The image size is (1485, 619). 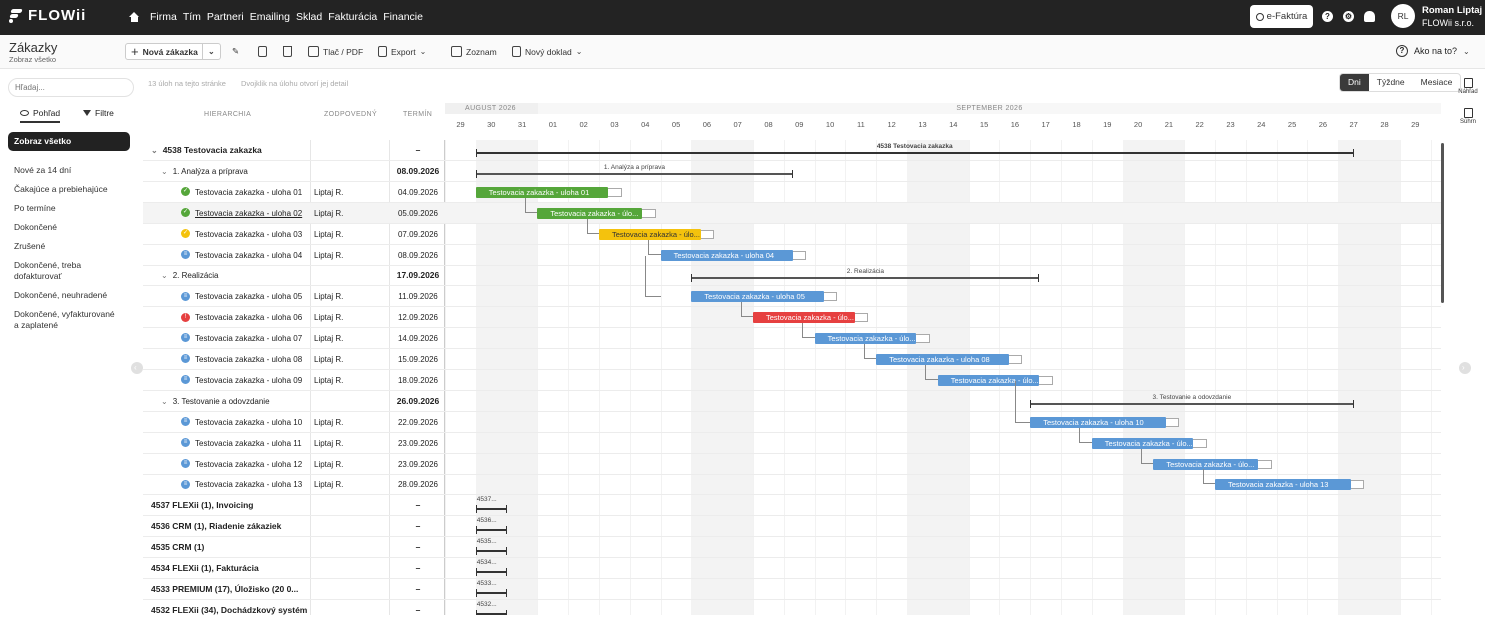 I want to click on search-input, so click(x=71, y=87).